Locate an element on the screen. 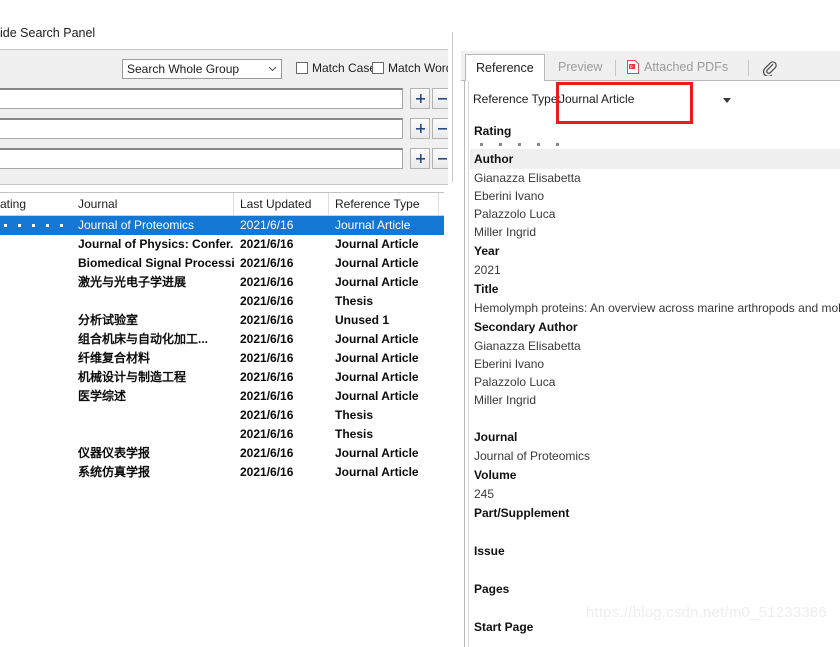 The image size is (840, 647). hide-search-panel-label: ide Search Panel is located at coordinates (47, 33).